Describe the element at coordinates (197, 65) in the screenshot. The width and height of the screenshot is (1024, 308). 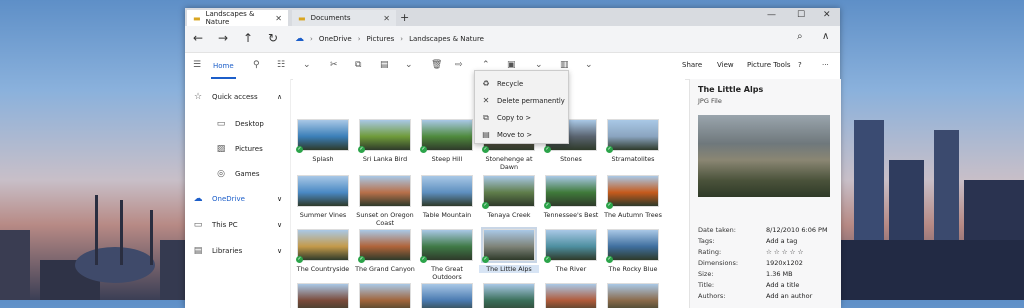
I see `hamburger-menu-icon: ☰` at that location.